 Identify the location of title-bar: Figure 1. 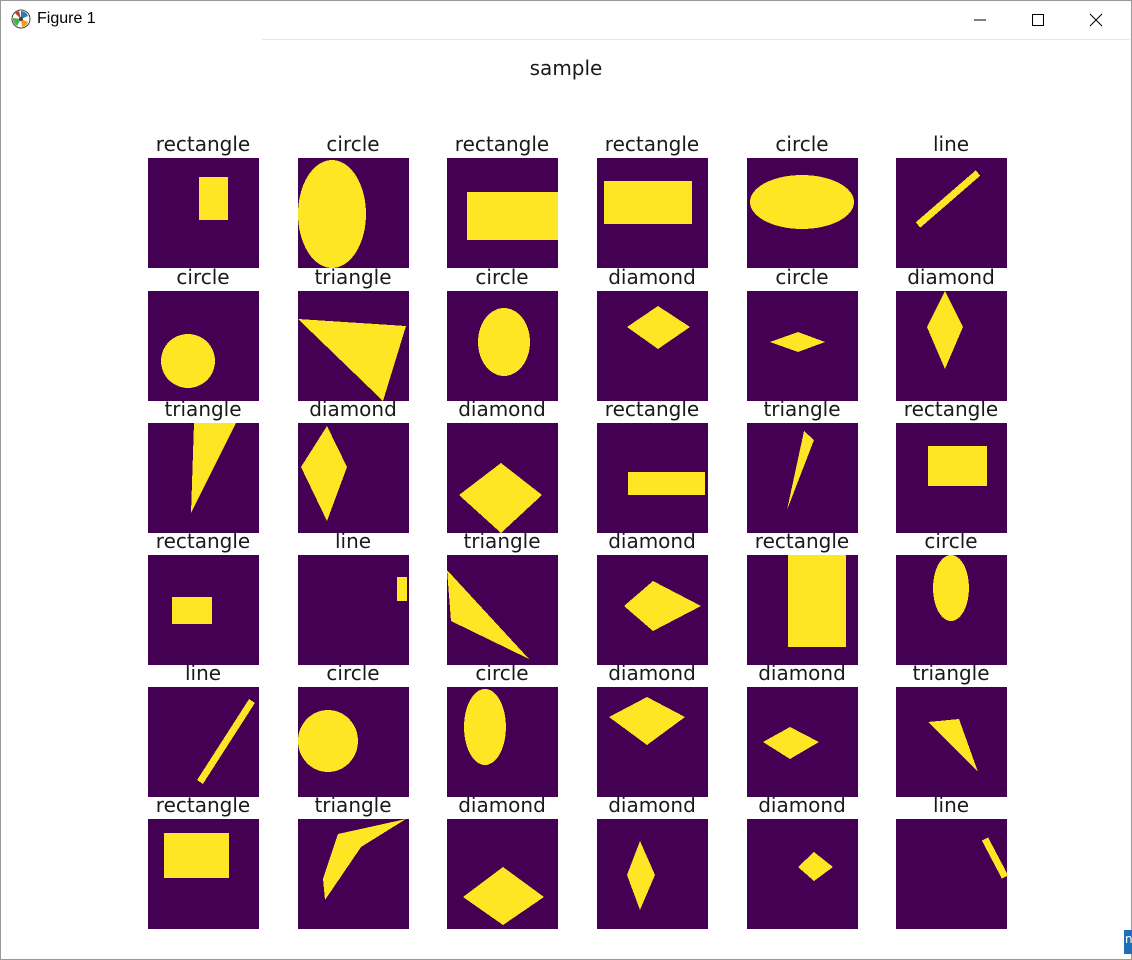
(566, 20).